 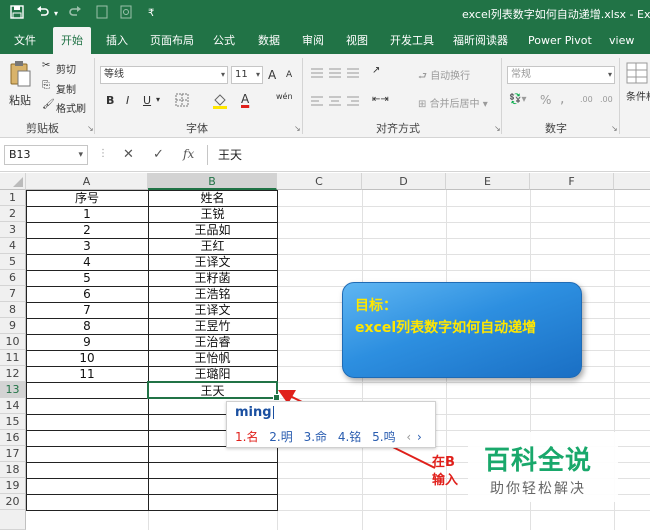 I want to click on column-header-d: D, so click(x=404, y=181).